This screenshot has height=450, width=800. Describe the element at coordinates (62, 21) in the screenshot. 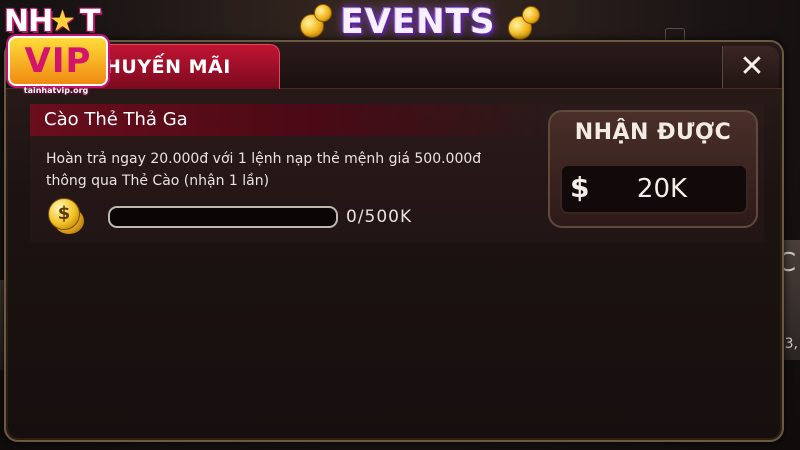

I see `star-icon: ★` at that location.